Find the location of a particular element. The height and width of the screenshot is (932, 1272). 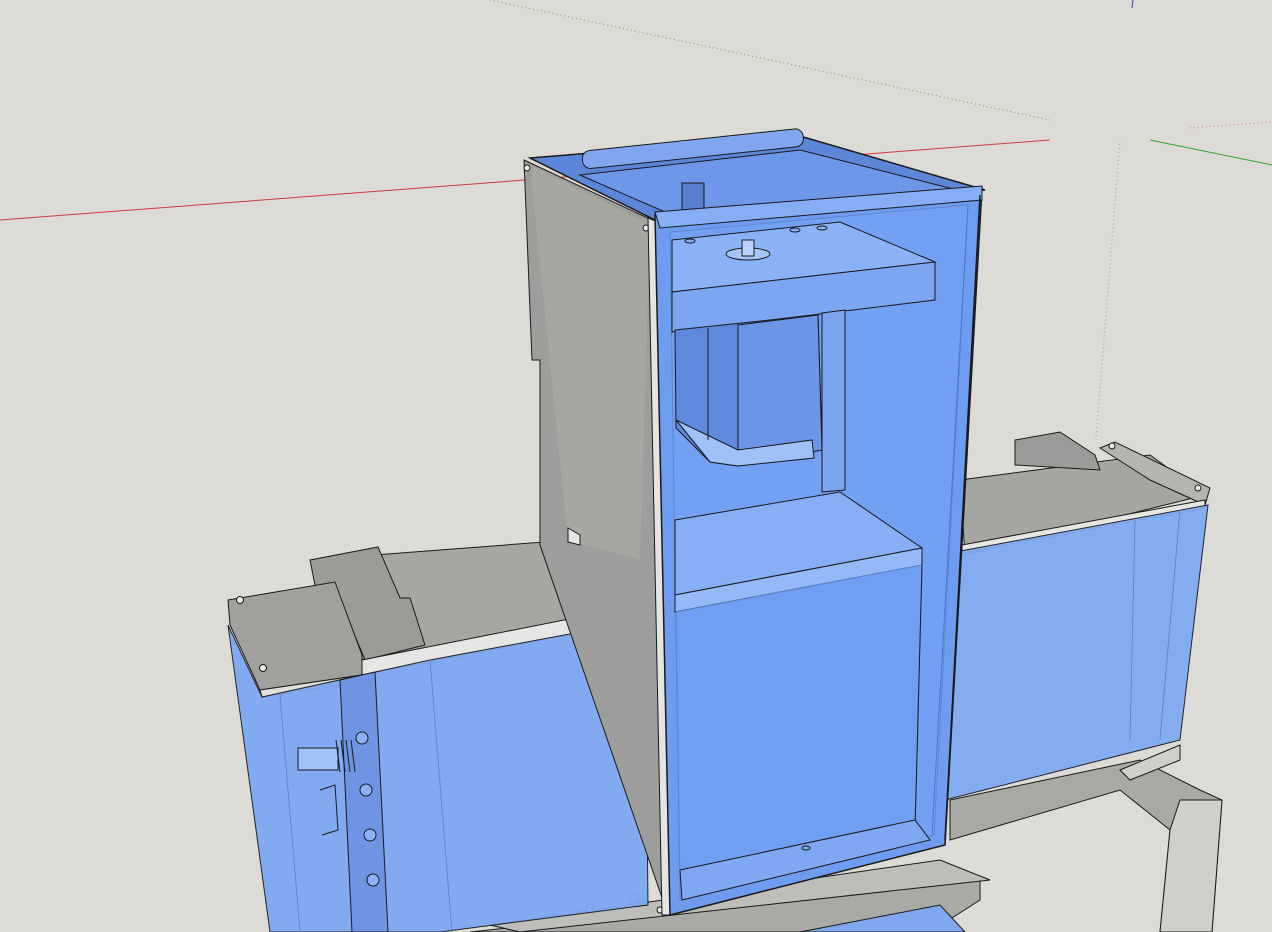

platform-post is located at coordinates (748, 248).